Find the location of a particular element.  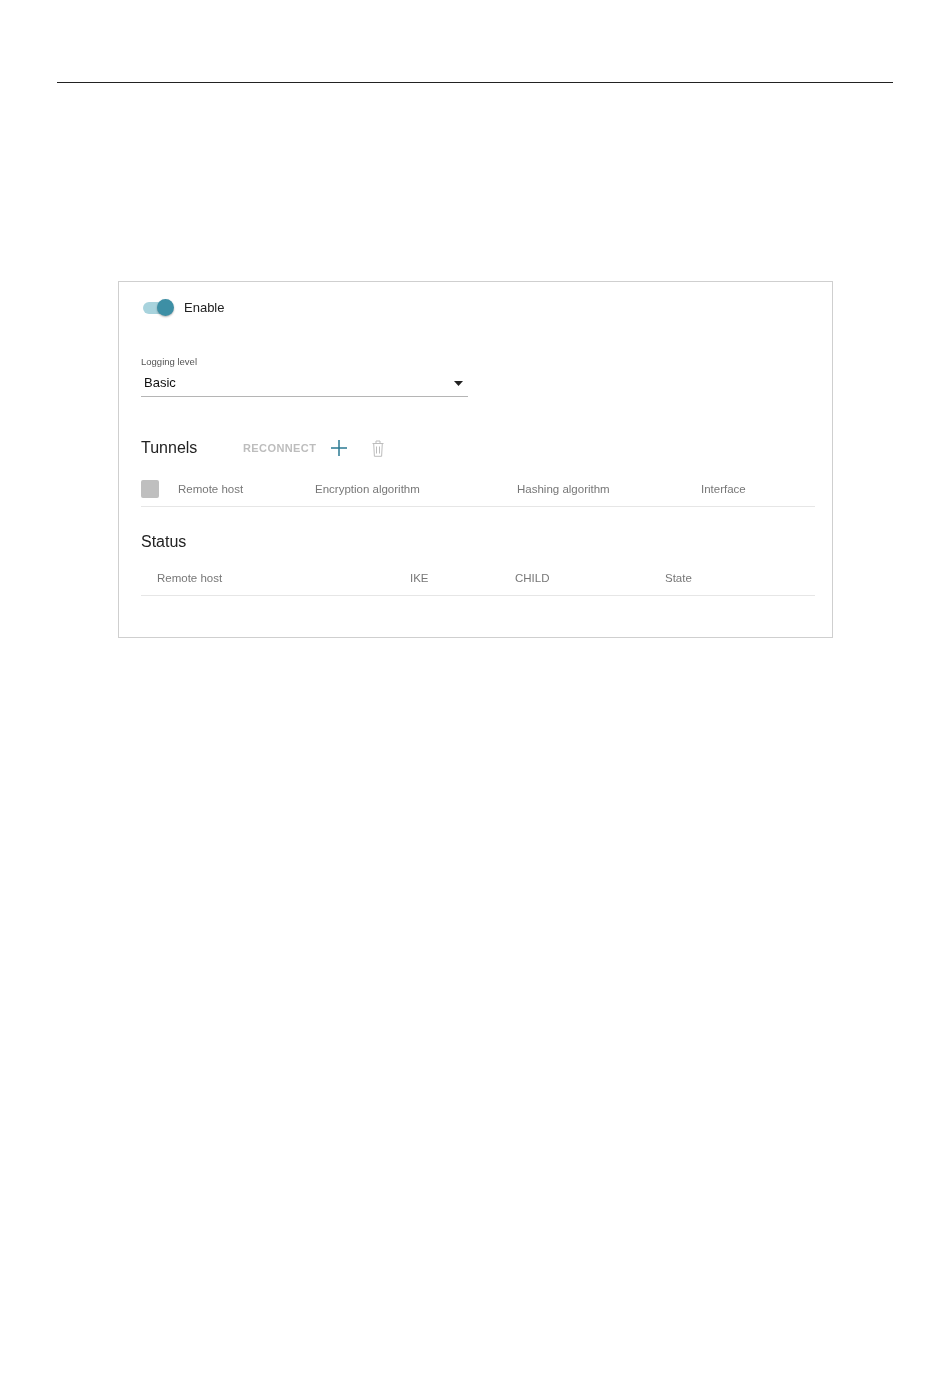

column-header: State is located at coordinates (679, 578).